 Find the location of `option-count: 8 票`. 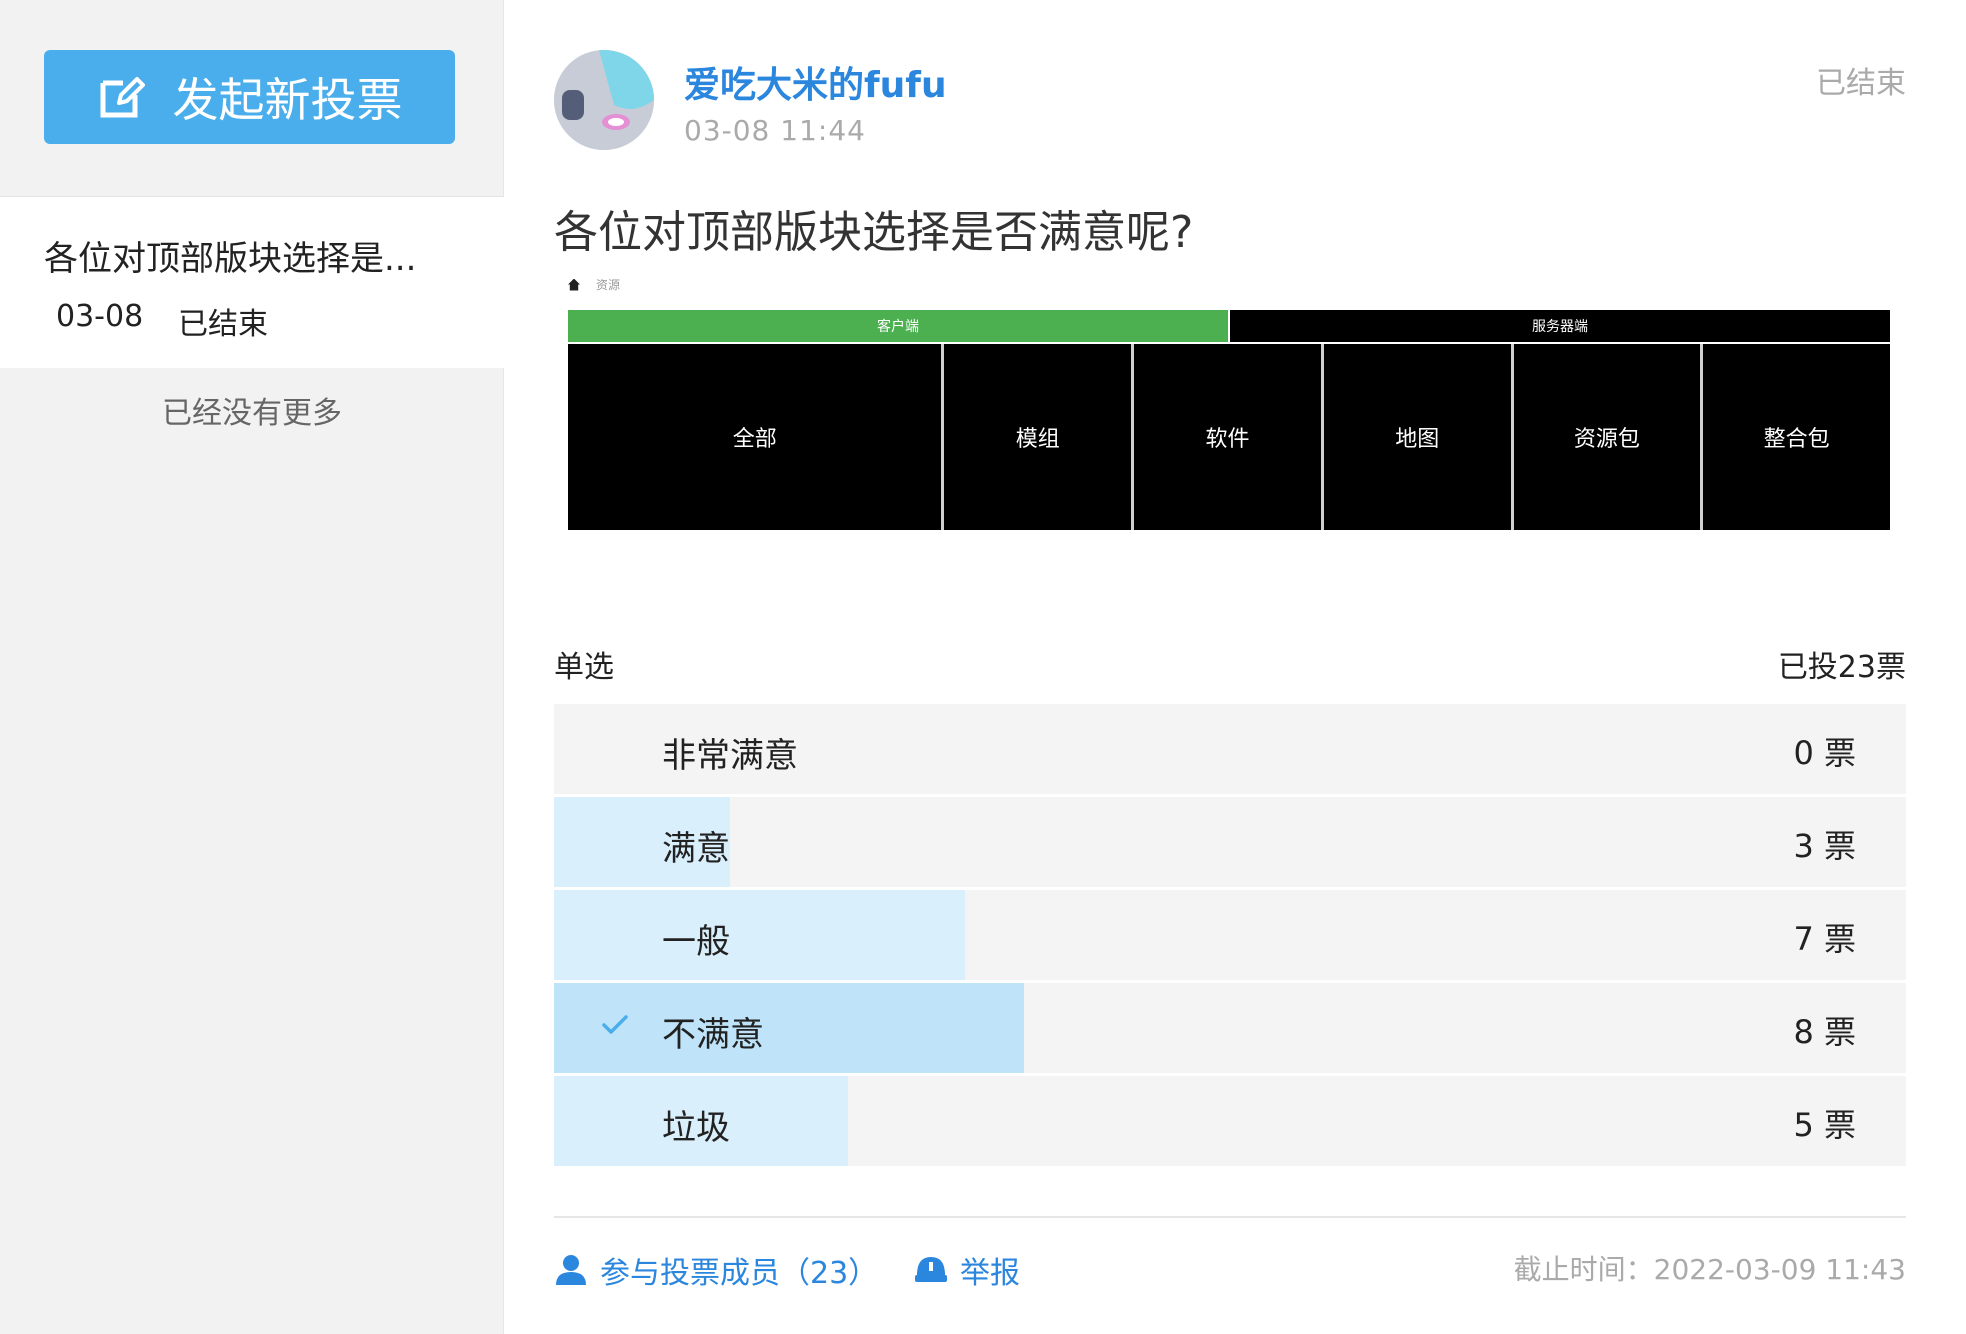

option-count: 8 票 is located at coordinates (1824, 1032).